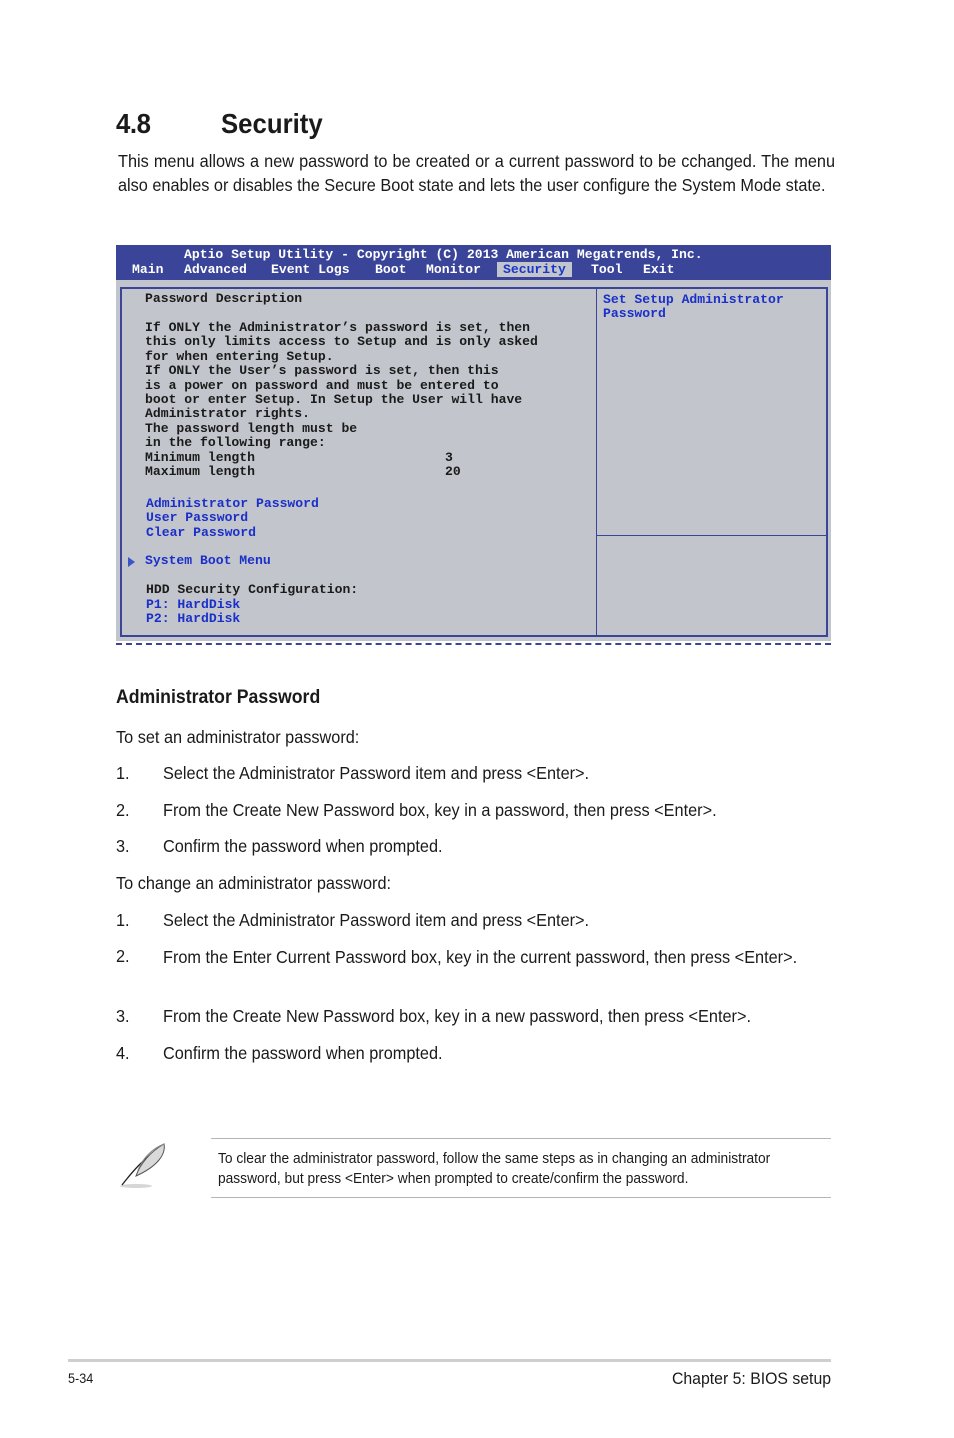 The width and height of the screenshot is (954, 1438). I want to click on set-intro: To set an administrator password:, so click(238, 737).